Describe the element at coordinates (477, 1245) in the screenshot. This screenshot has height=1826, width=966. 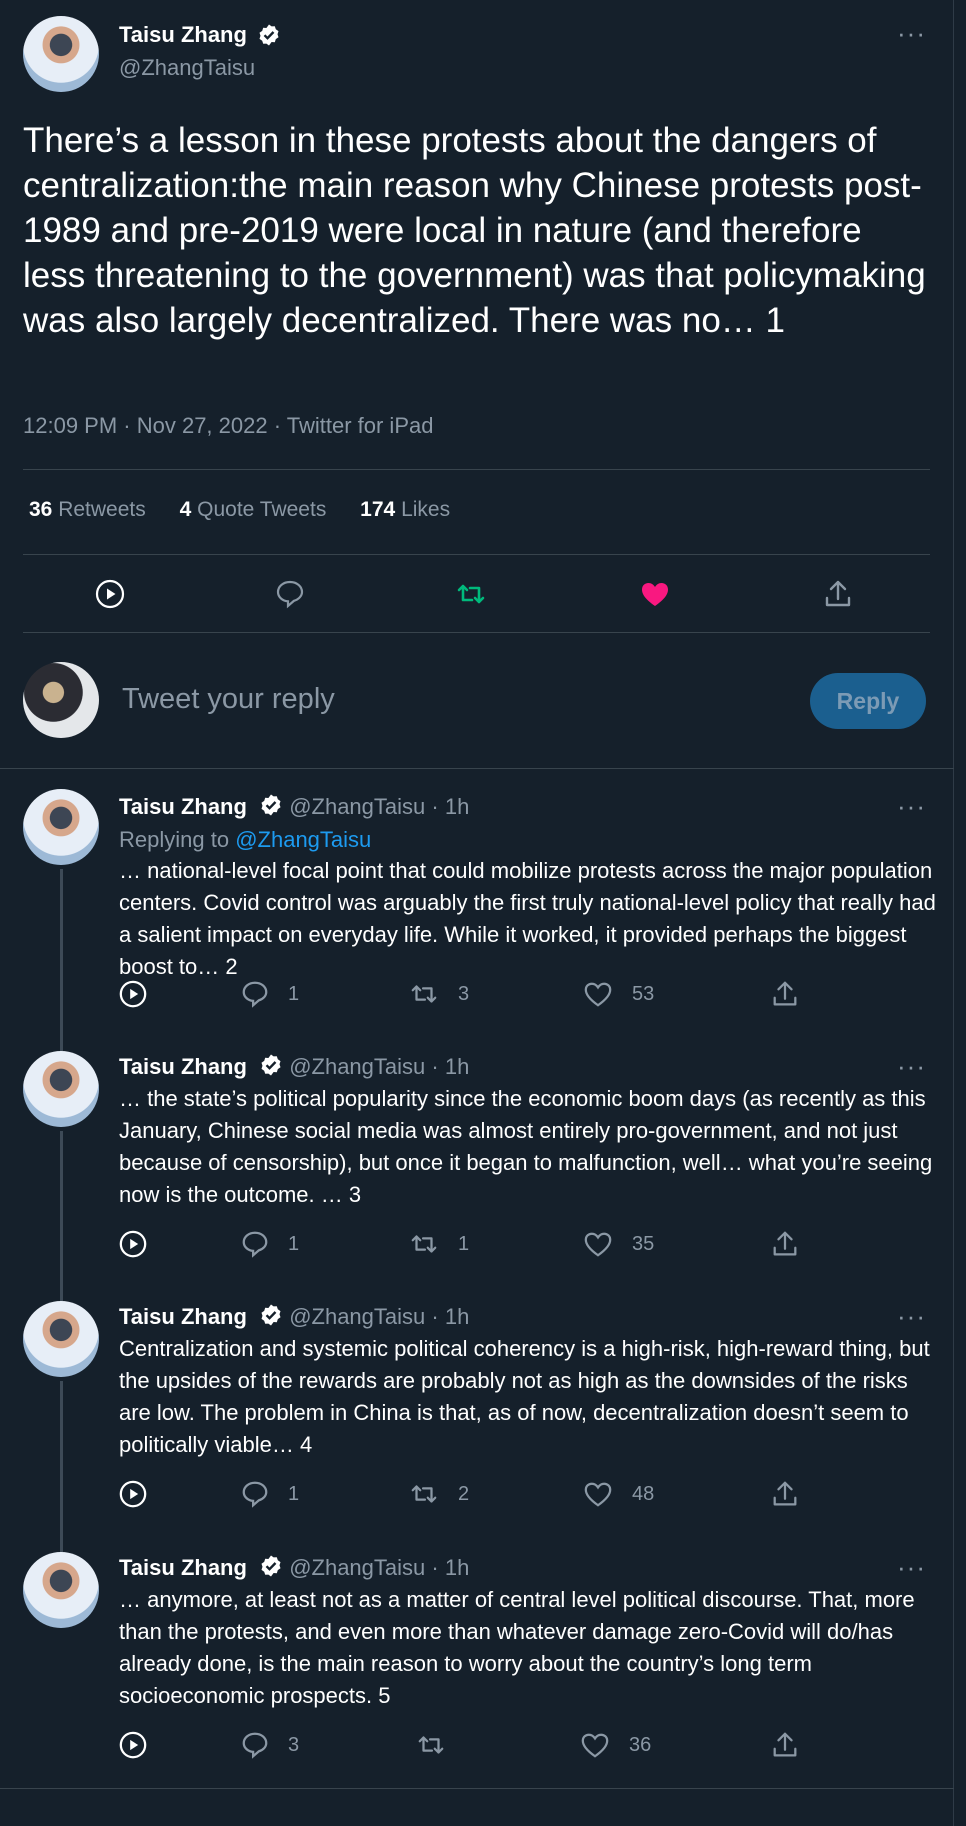
I see `reply-action-bar: 1 1 35` at that location.